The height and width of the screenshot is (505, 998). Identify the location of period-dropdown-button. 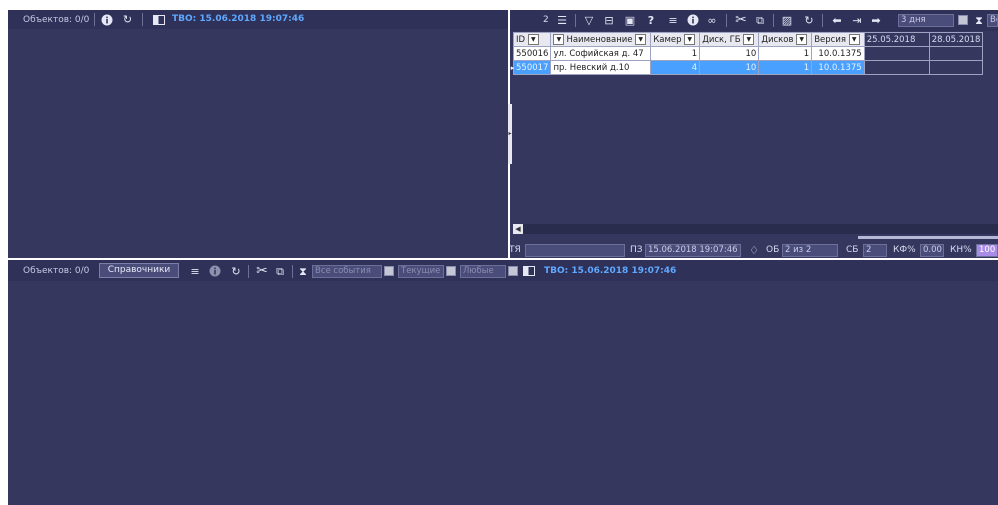
(963, 20).